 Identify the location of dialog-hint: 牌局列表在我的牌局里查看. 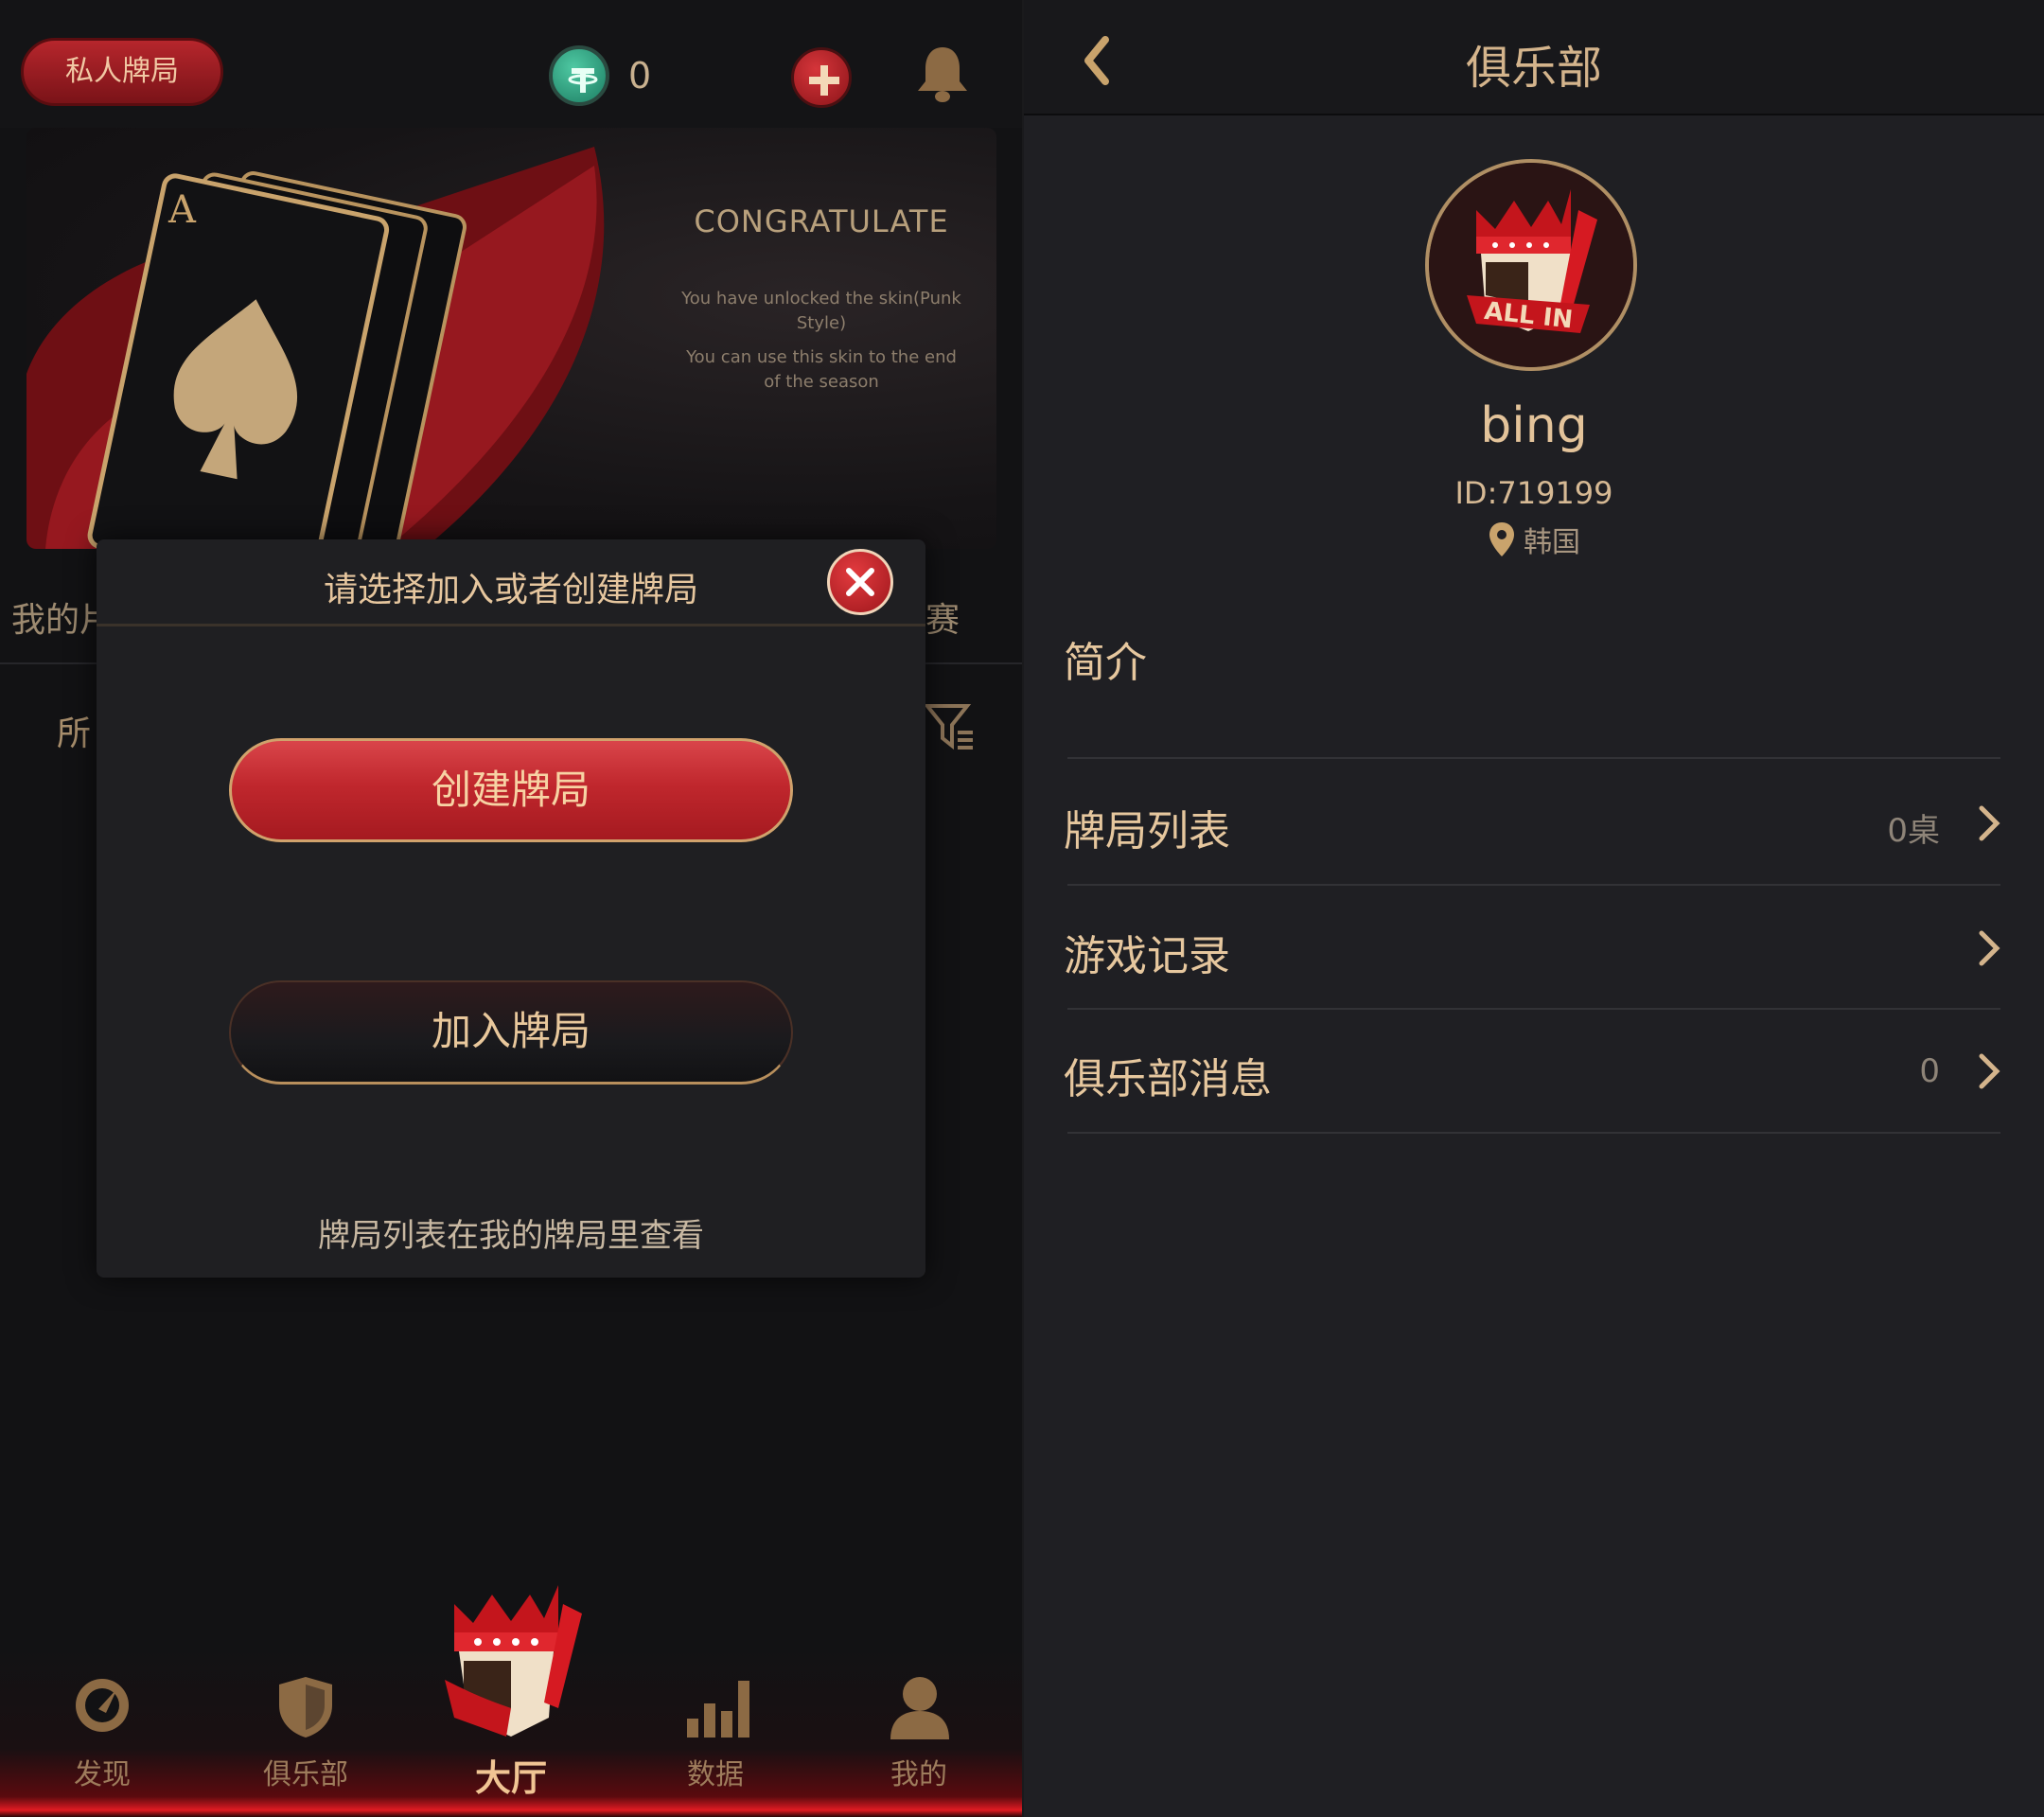
(511, 1236).